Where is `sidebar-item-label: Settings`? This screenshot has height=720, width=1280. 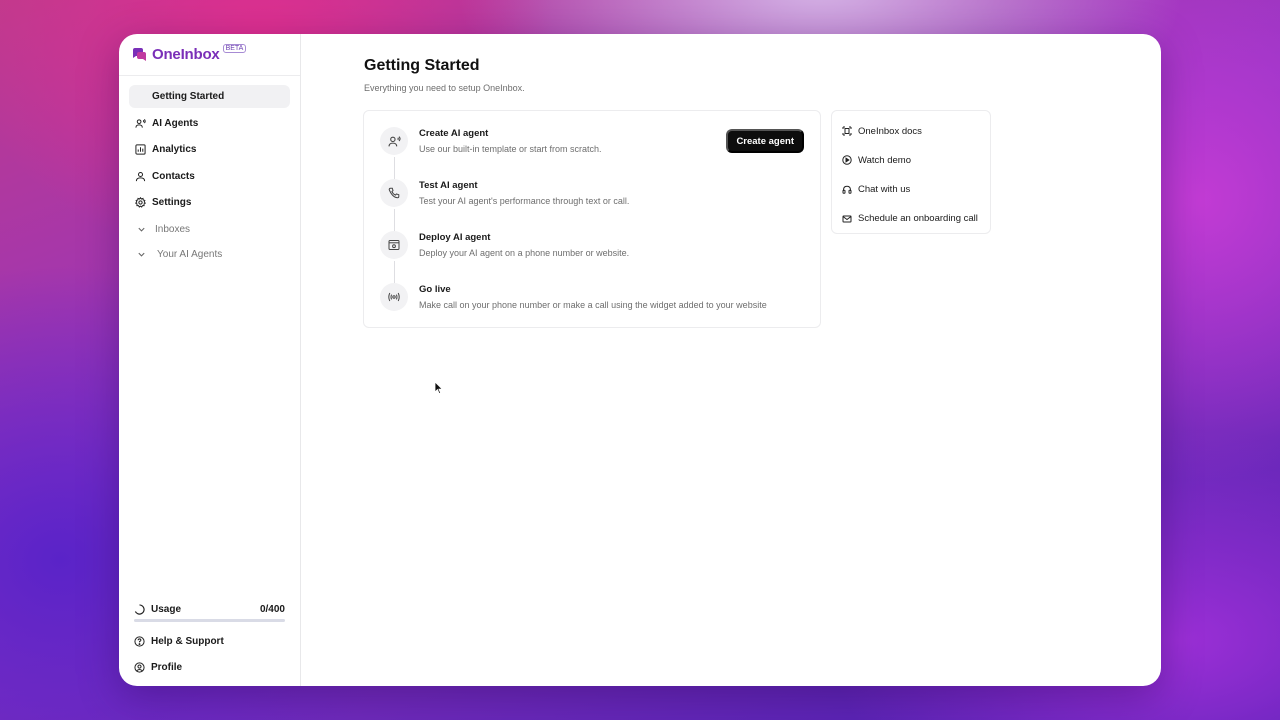 sidebar-item-label: Settings is located at coordinates (172, 202).